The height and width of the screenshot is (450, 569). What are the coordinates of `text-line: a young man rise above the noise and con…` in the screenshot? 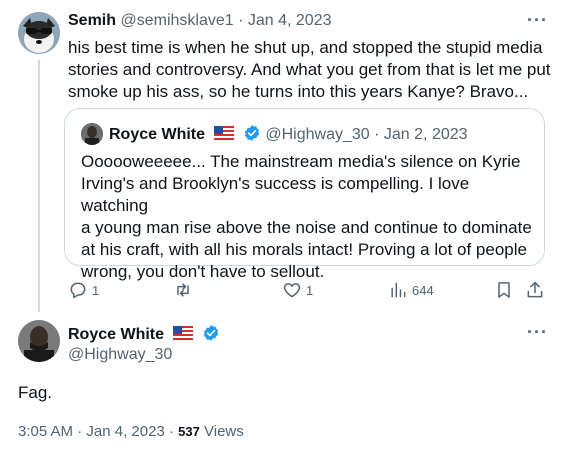 It's located at (306, 227).